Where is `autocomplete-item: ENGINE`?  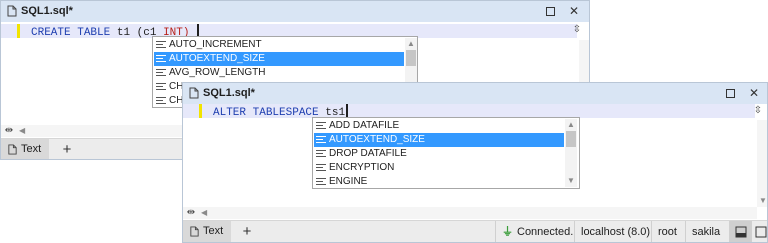 autocomplete-item: ENGINE is located at coordinates (439, 181).